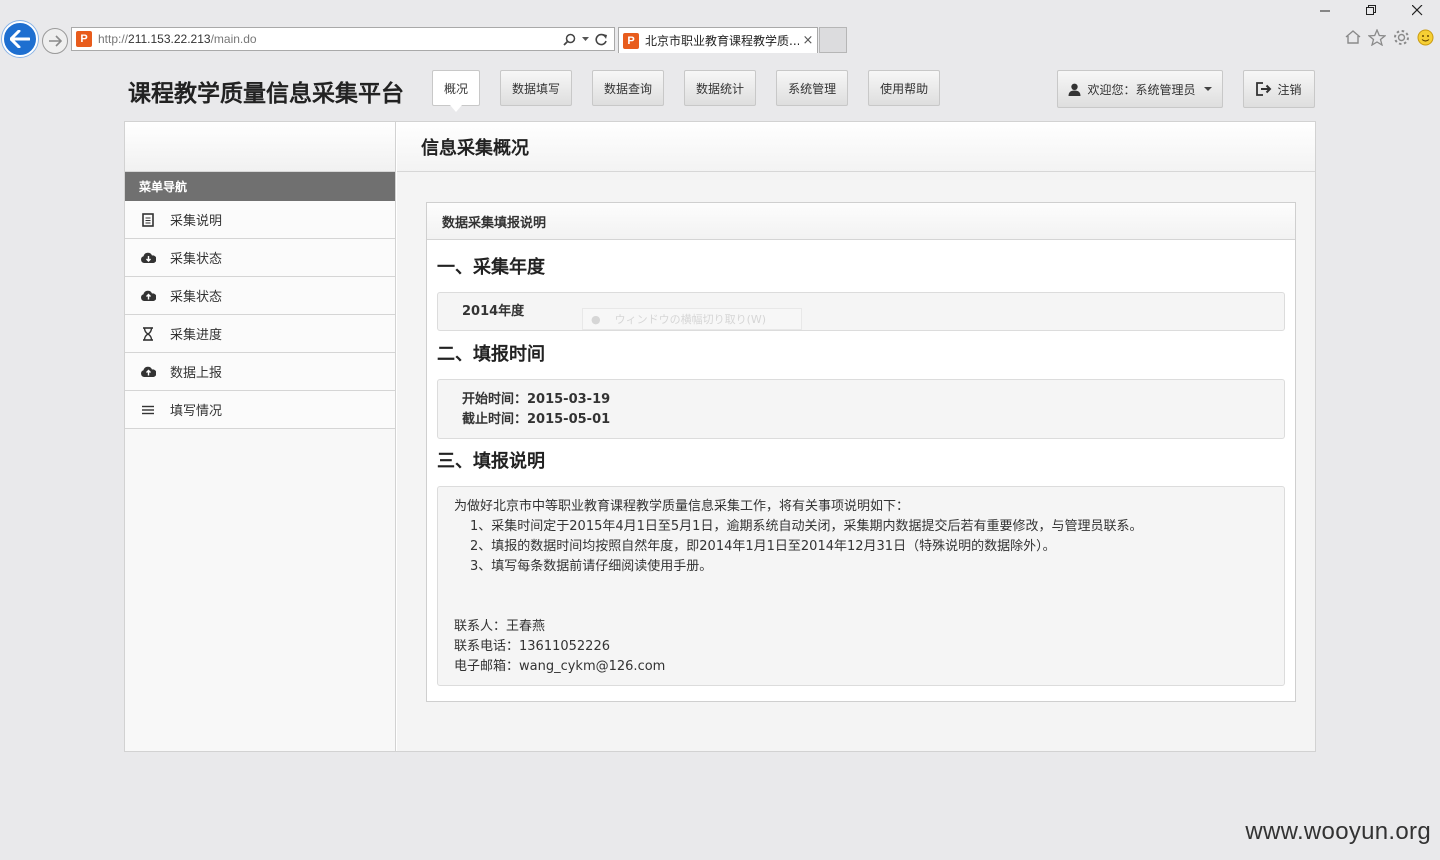 This screenshot has width=1440, height=860. Describe the element at coordinates (260, 296) in the screenshot. I see `sidebar-item-collection-status-2: 采集状态` at that location.